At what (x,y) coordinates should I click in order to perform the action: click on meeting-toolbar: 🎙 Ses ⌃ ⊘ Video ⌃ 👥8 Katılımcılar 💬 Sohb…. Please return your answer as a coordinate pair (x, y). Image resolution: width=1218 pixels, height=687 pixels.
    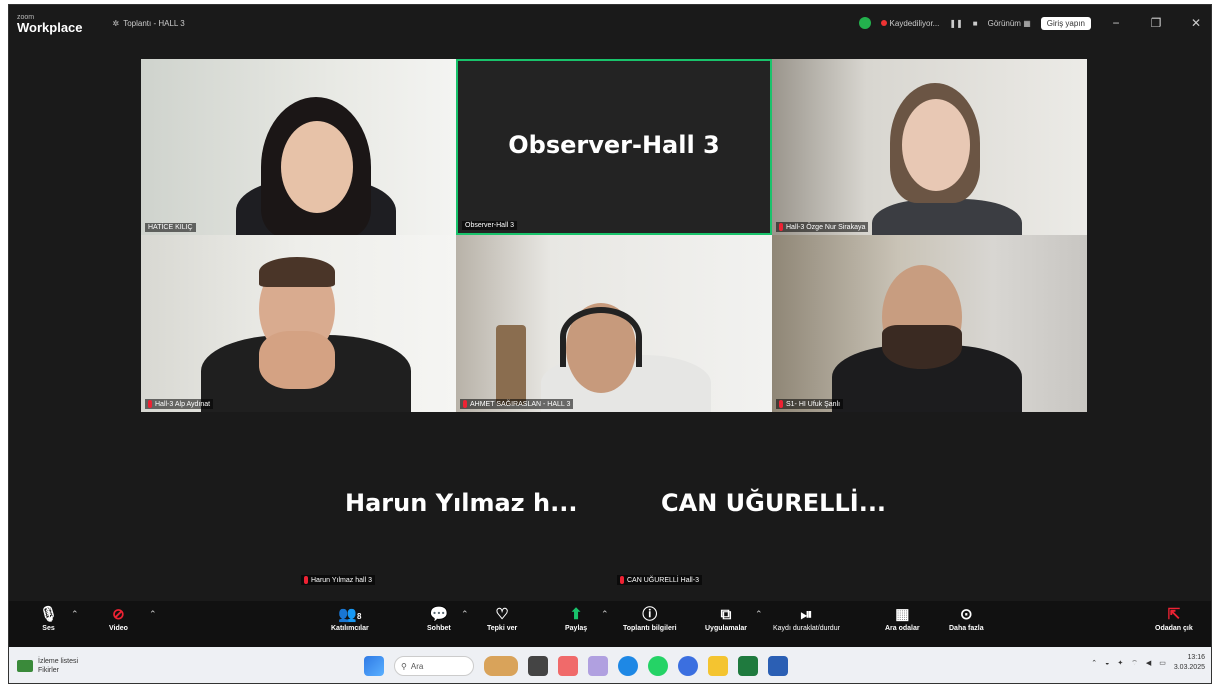
    Looking at the image, I should click on (610, 624).